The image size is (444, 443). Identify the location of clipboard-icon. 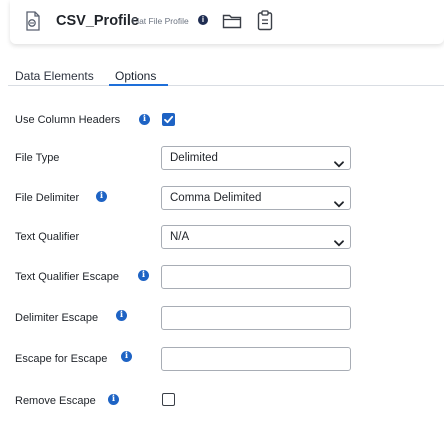
(265, 20).